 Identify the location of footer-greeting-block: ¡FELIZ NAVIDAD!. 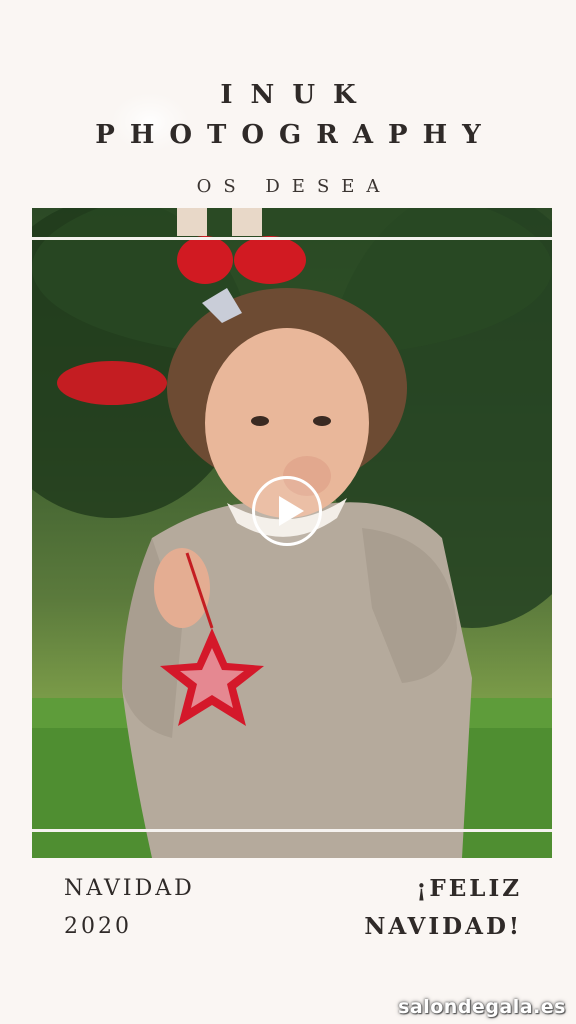
(443, 908).